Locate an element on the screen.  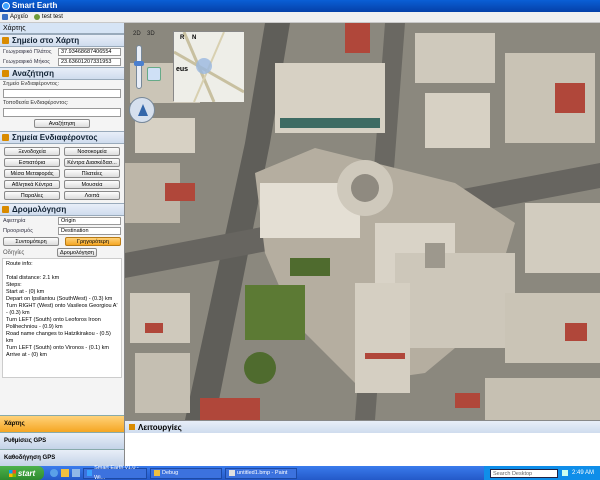
app-task-icon is located at coordinates (90, 473).